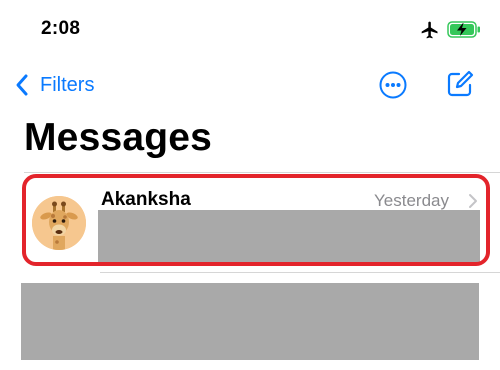  I want to click on back-label: Filters, so click(67, 84).